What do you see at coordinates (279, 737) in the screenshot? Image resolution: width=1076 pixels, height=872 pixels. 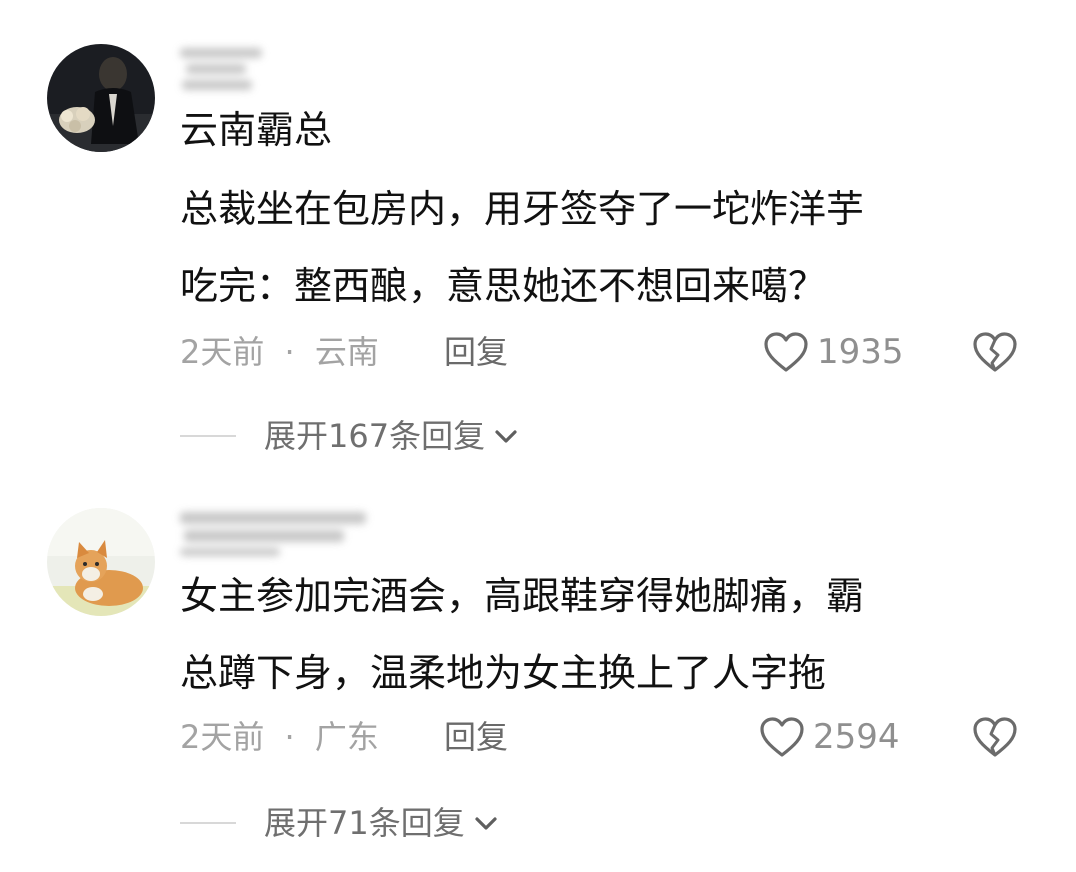 I see `comment-meta: 2天前 · 广东` at bounding box center [279, 737].